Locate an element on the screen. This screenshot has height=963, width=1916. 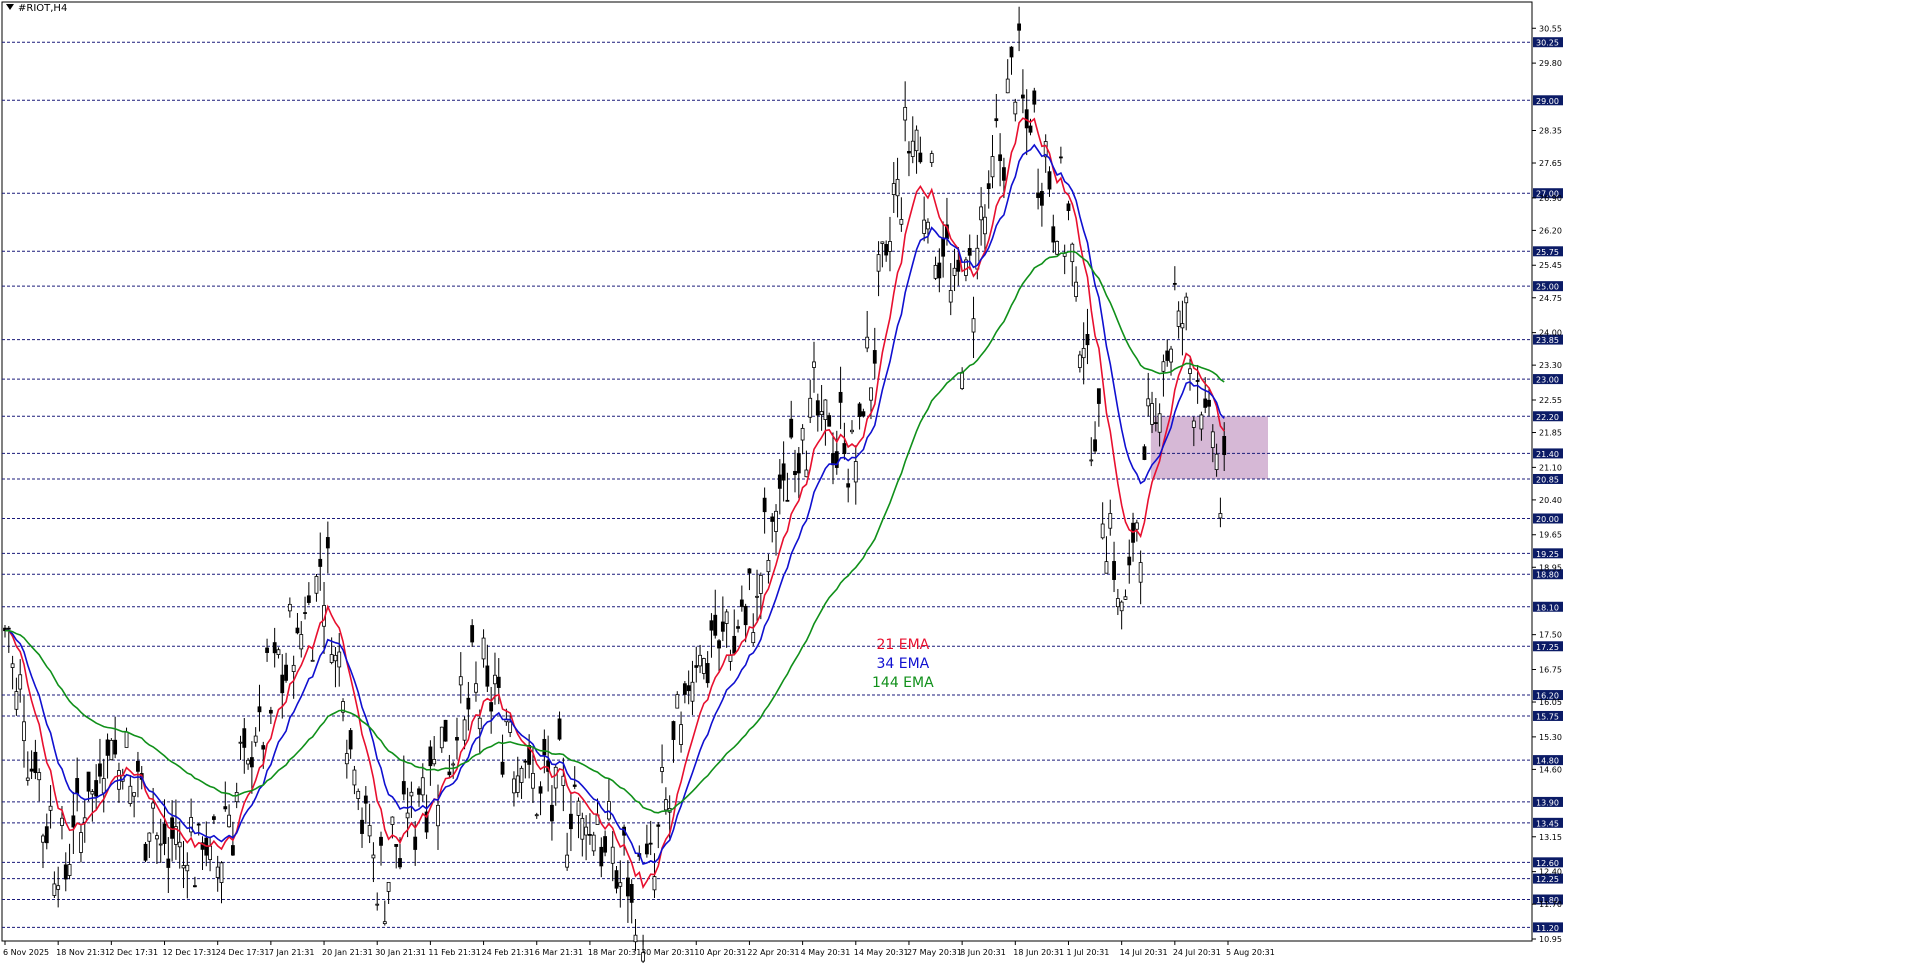
y-tick-label: 25.45 is located at coordinates (1550, 265).